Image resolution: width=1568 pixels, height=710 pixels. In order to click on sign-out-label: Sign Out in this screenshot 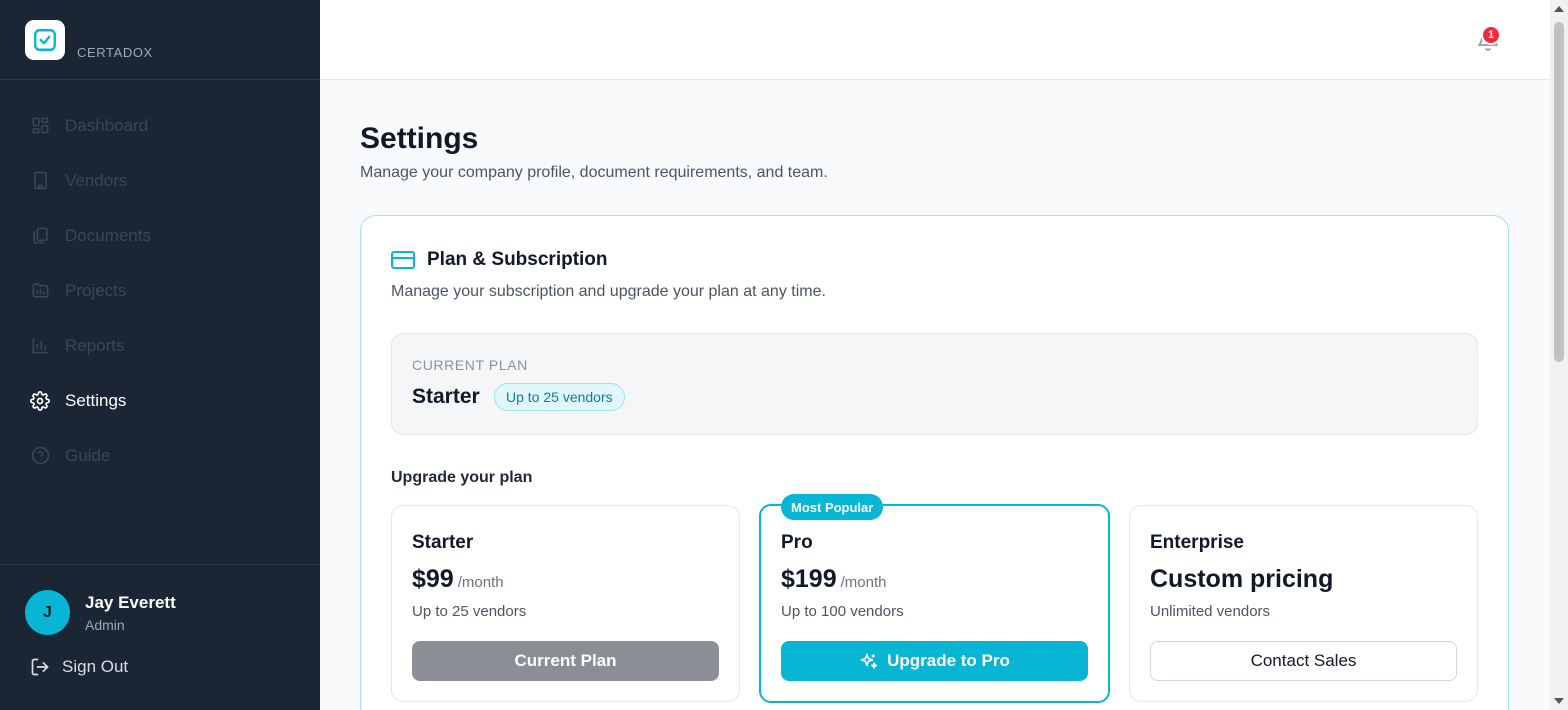, I will do `click(95, 666)`.